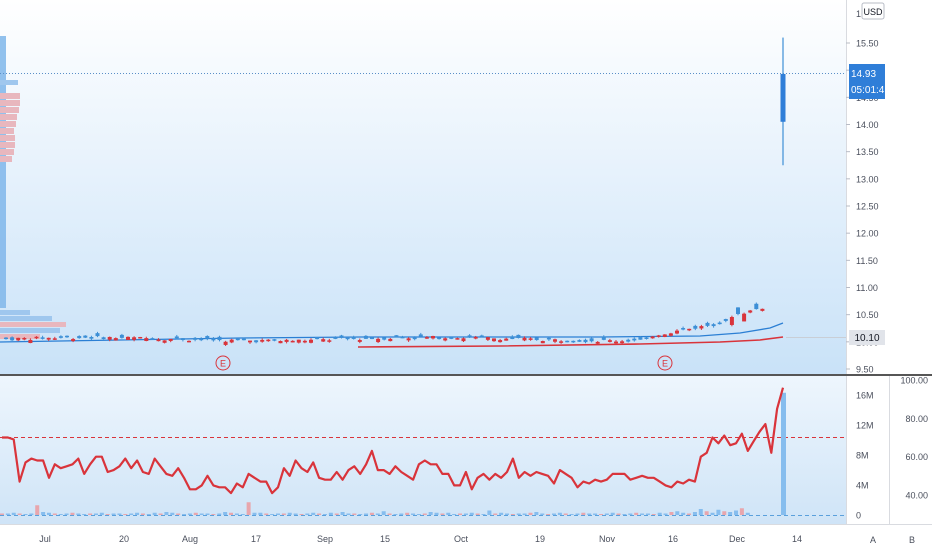 The height and width of the screenshot is (555, 932). I want to click on svg-text: E, so click(223, 364).